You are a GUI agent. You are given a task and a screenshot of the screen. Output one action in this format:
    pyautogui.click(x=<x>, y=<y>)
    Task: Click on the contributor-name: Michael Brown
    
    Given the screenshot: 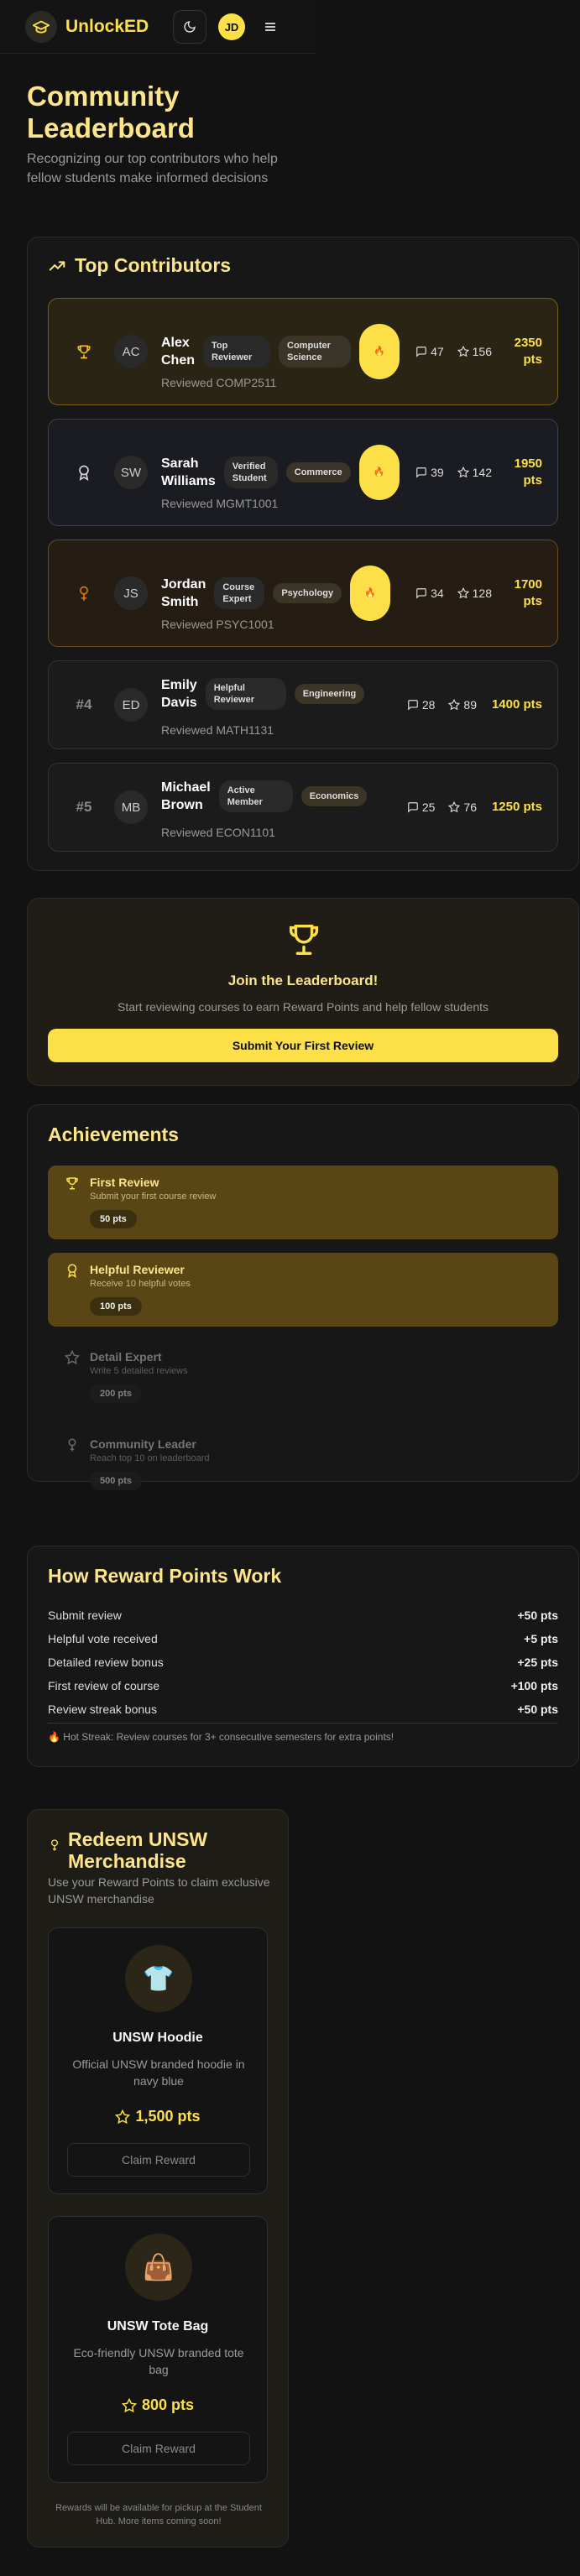 What is the action you would take?
    pyautogui.click(x=186, y=796)
    